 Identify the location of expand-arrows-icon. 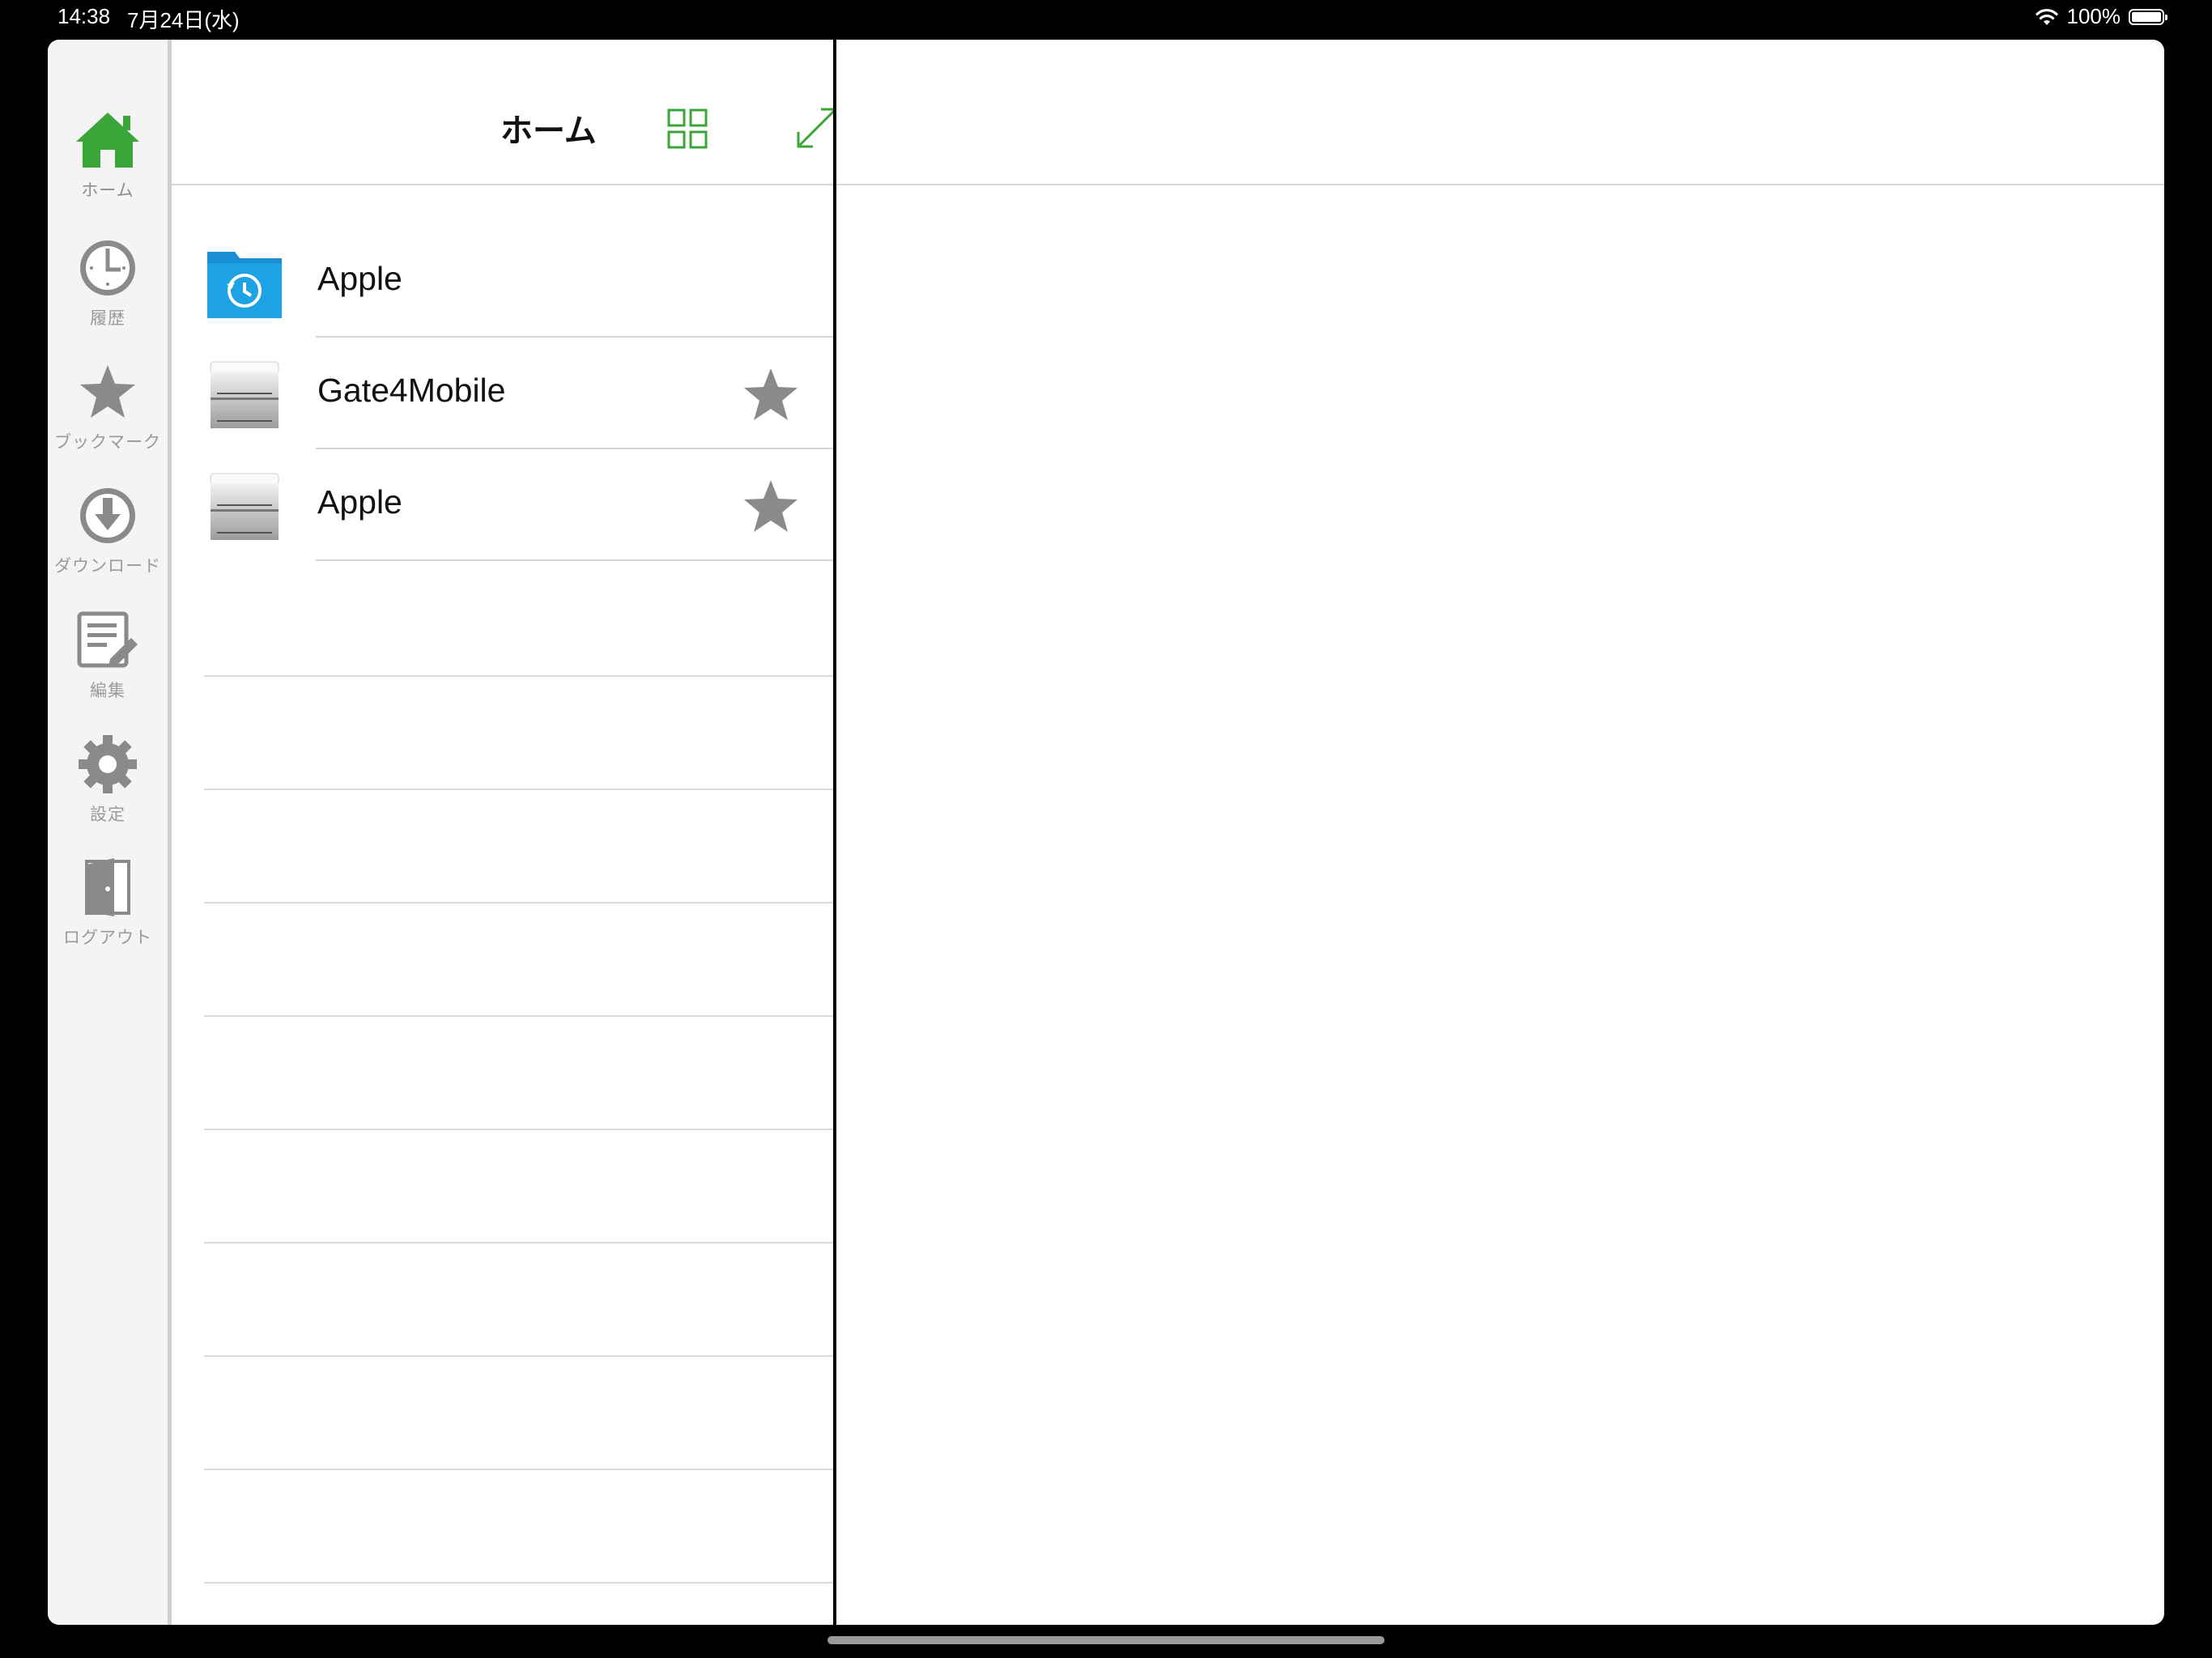
(815, 128).